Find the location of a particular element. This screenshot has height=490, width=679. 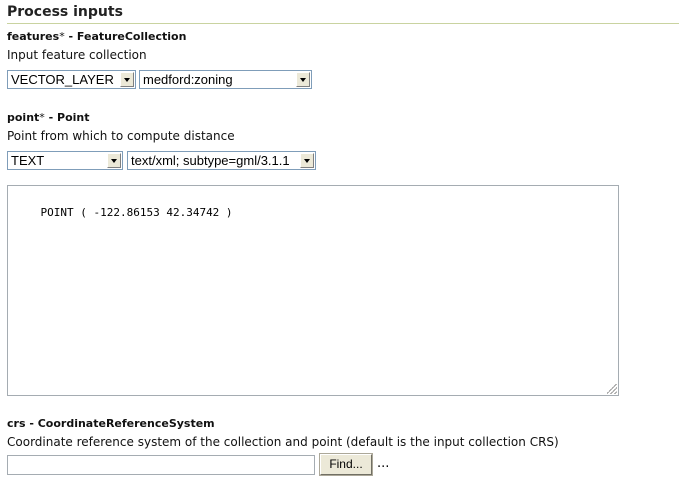

features-input-type-value: VECTOR_LAYER is located at coordinates (62, 79).